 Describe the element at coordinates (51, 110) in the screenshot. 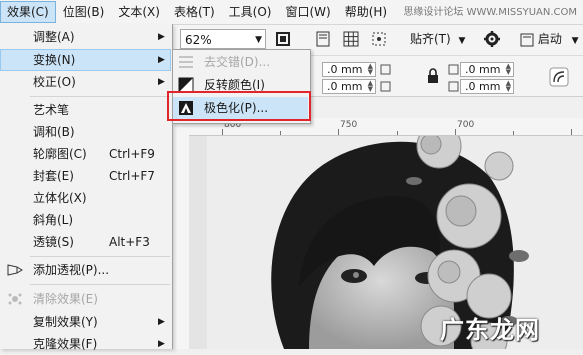

I see `menu-item-label: 艺术笔` at that location.